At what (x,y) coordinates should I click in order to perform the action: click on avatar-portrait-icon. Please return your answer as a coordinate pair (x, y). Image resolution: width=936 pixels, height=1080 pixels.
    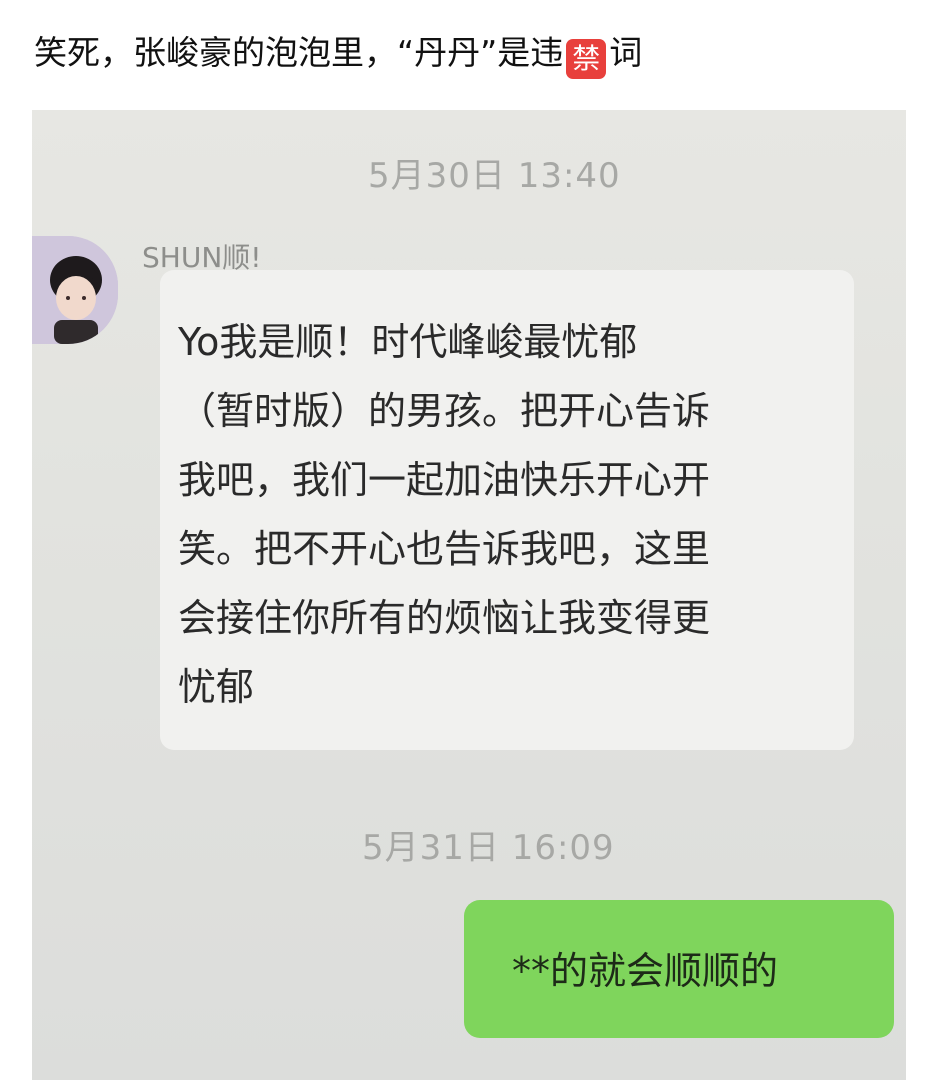
    Looking at the image, I should click on (75, 290).